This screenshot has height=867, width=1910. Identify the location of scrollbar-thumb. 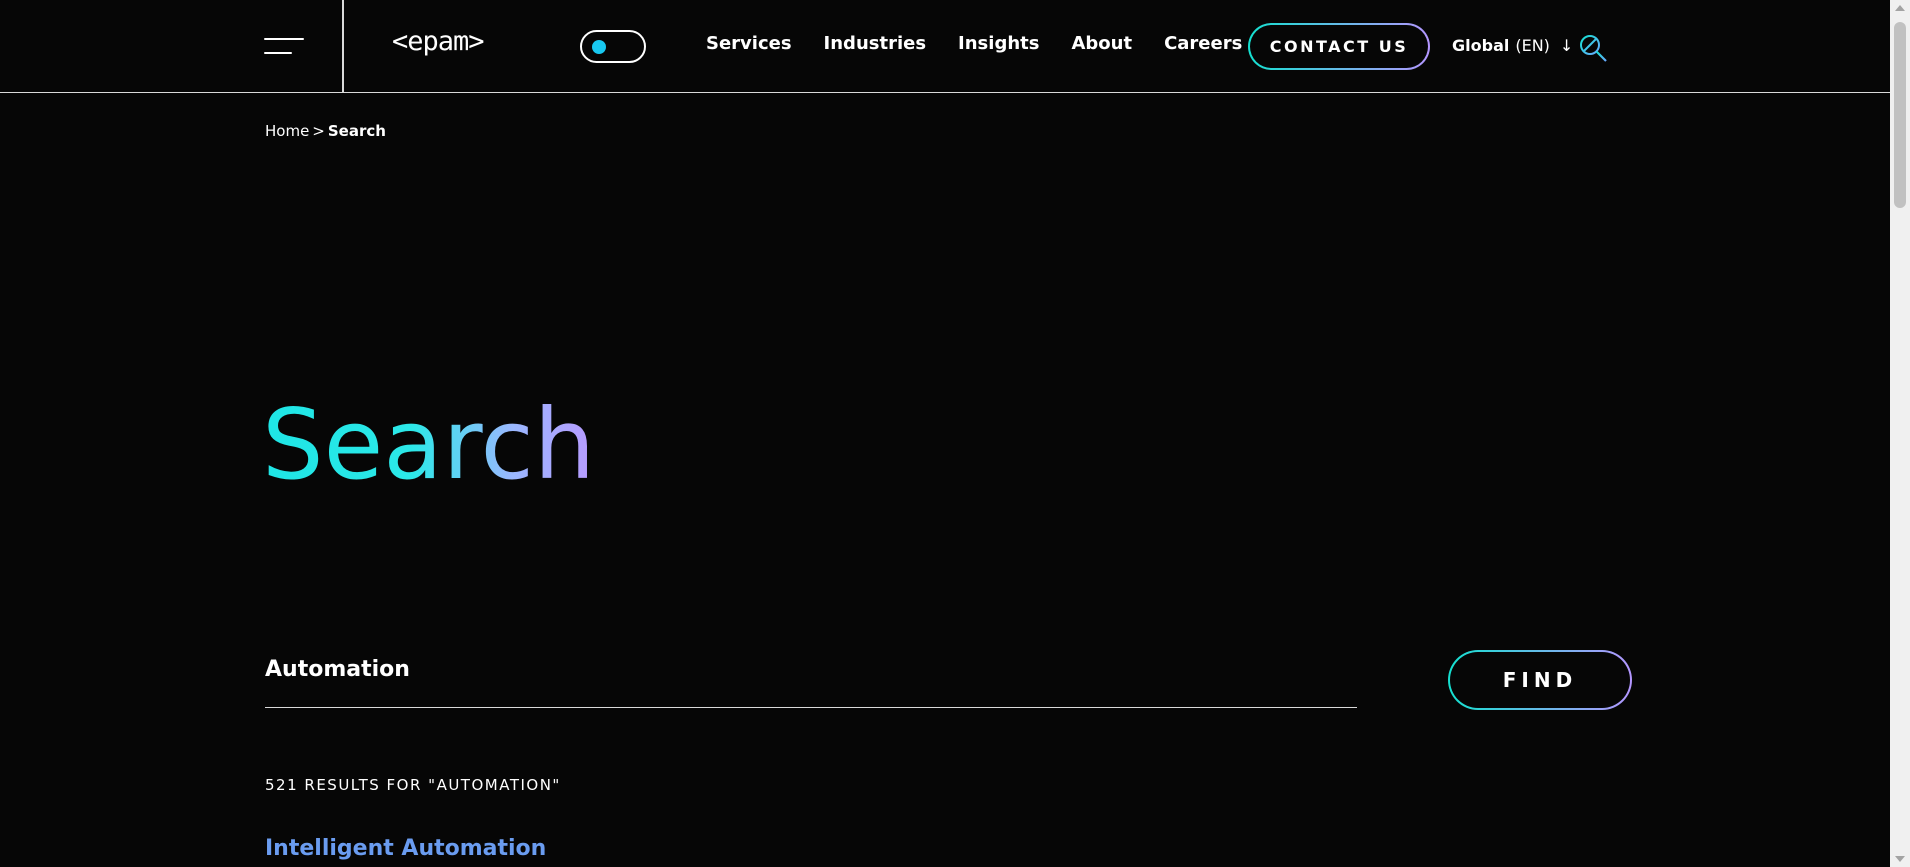
(1900, 115).